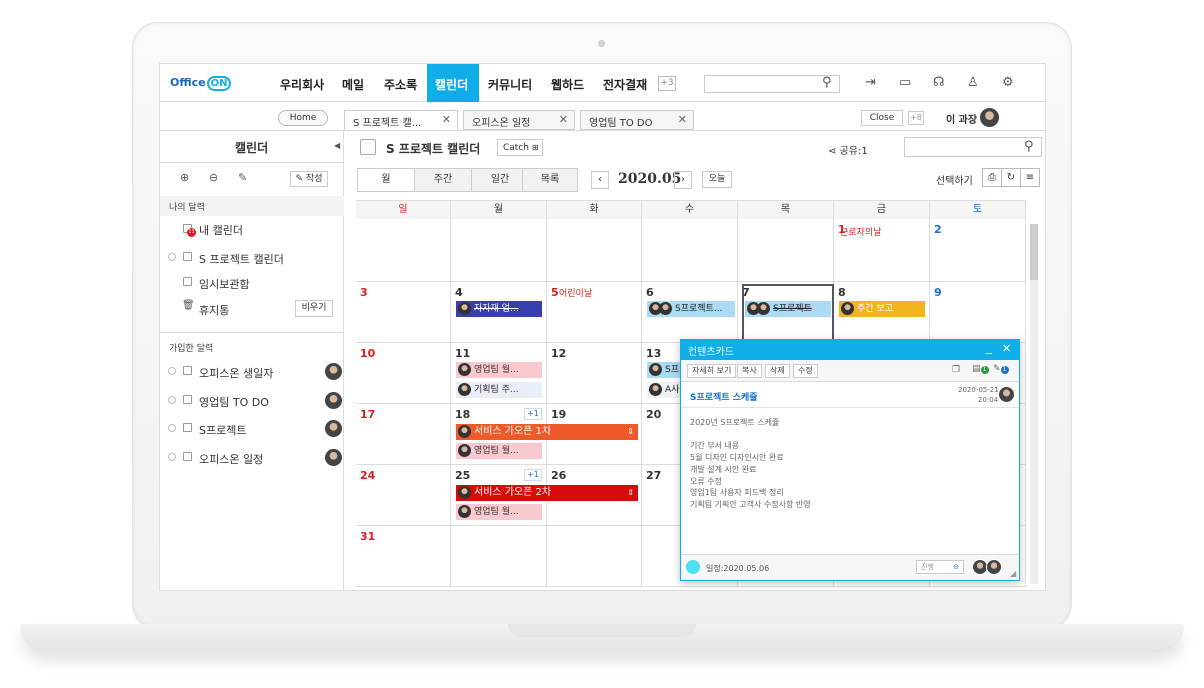 Image resolution: width=1204 pixels, height=688 pixels. I want to click on delete-button: 삭제, so click(777, 371).